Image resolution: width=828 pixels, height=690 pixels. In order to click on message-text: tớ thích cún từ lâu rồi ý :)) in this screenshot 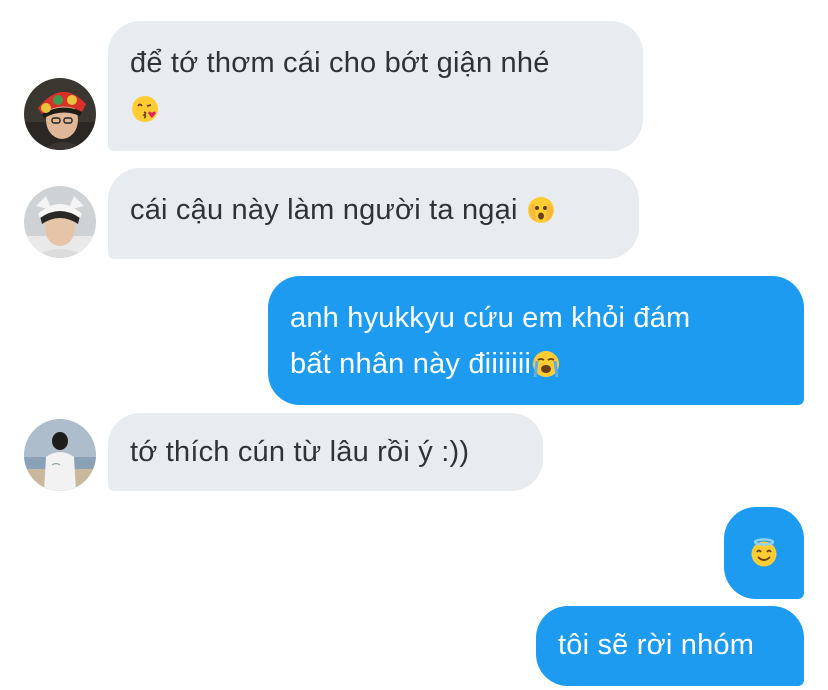, I will do `click(300, 452)`.